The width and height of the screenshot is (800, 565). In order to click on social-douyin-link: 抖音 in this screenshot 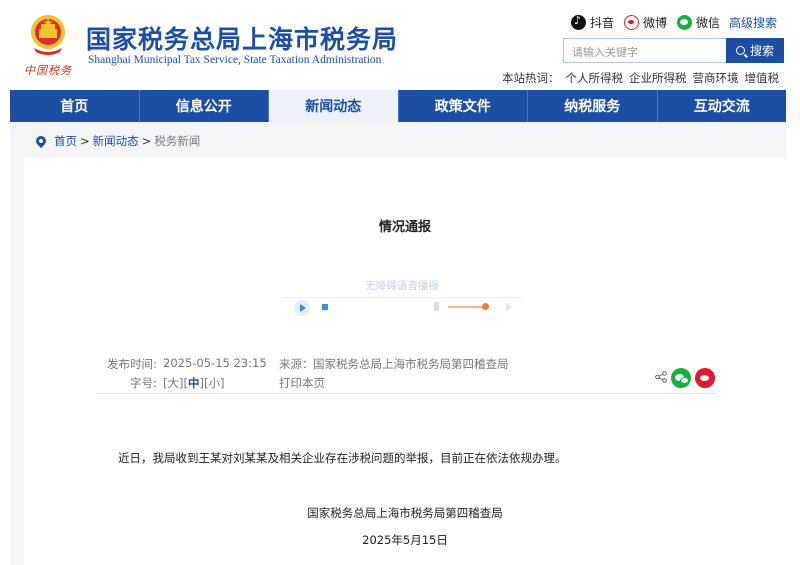, I will do `click(592, 22)`.